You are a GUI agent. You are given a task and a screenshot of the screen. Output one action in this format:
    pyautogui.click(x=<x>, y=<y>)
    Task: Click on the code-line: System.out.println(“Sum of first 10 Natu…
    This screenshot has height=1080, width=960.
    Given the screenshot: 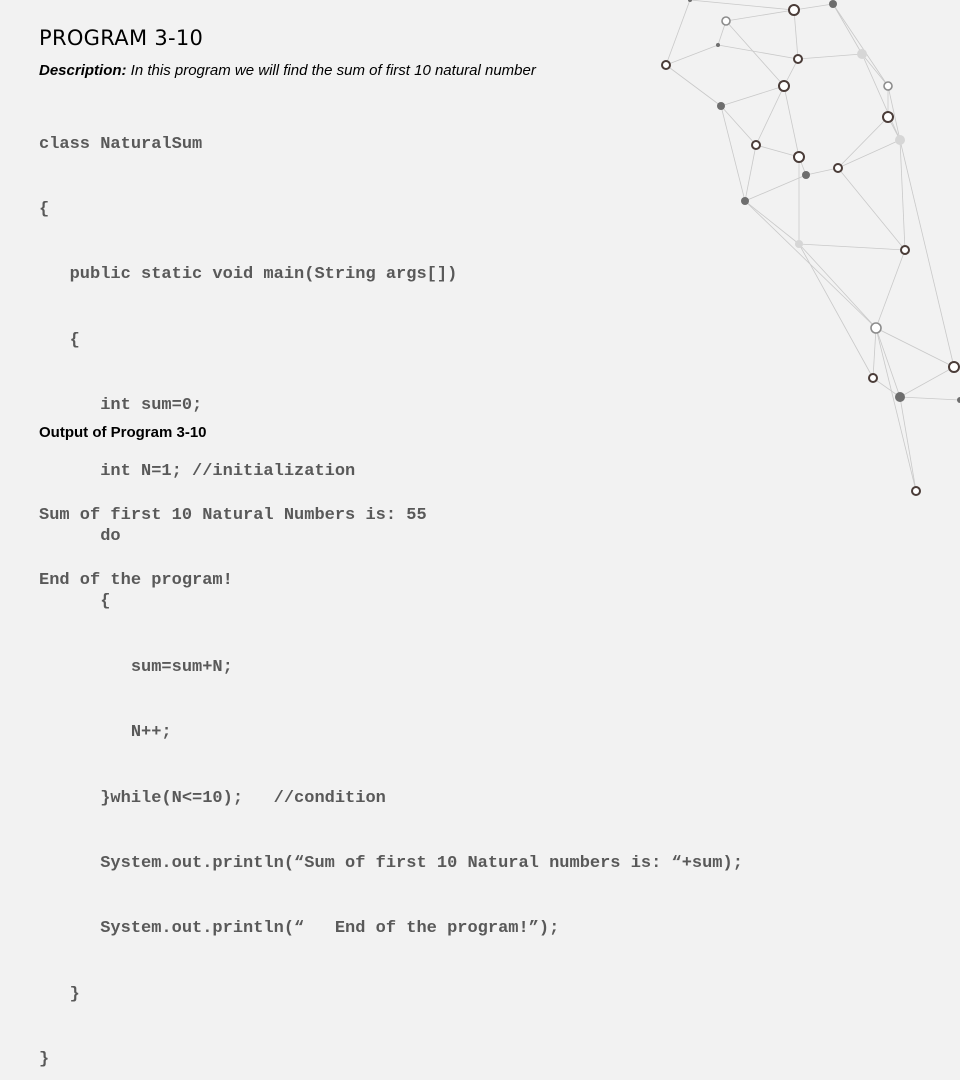 What is the action you would take?
    pyautogui.click(x=391, y=863)
    